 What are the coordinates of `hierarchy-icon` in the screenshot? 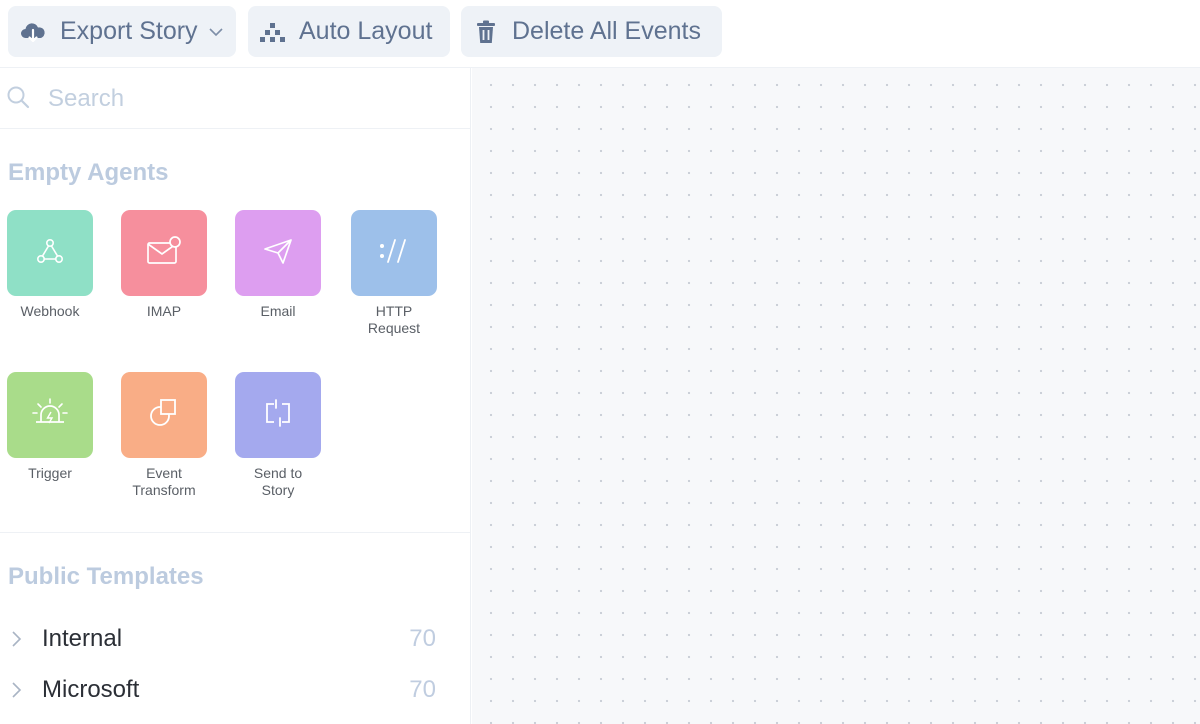 It's located at (273, 32).